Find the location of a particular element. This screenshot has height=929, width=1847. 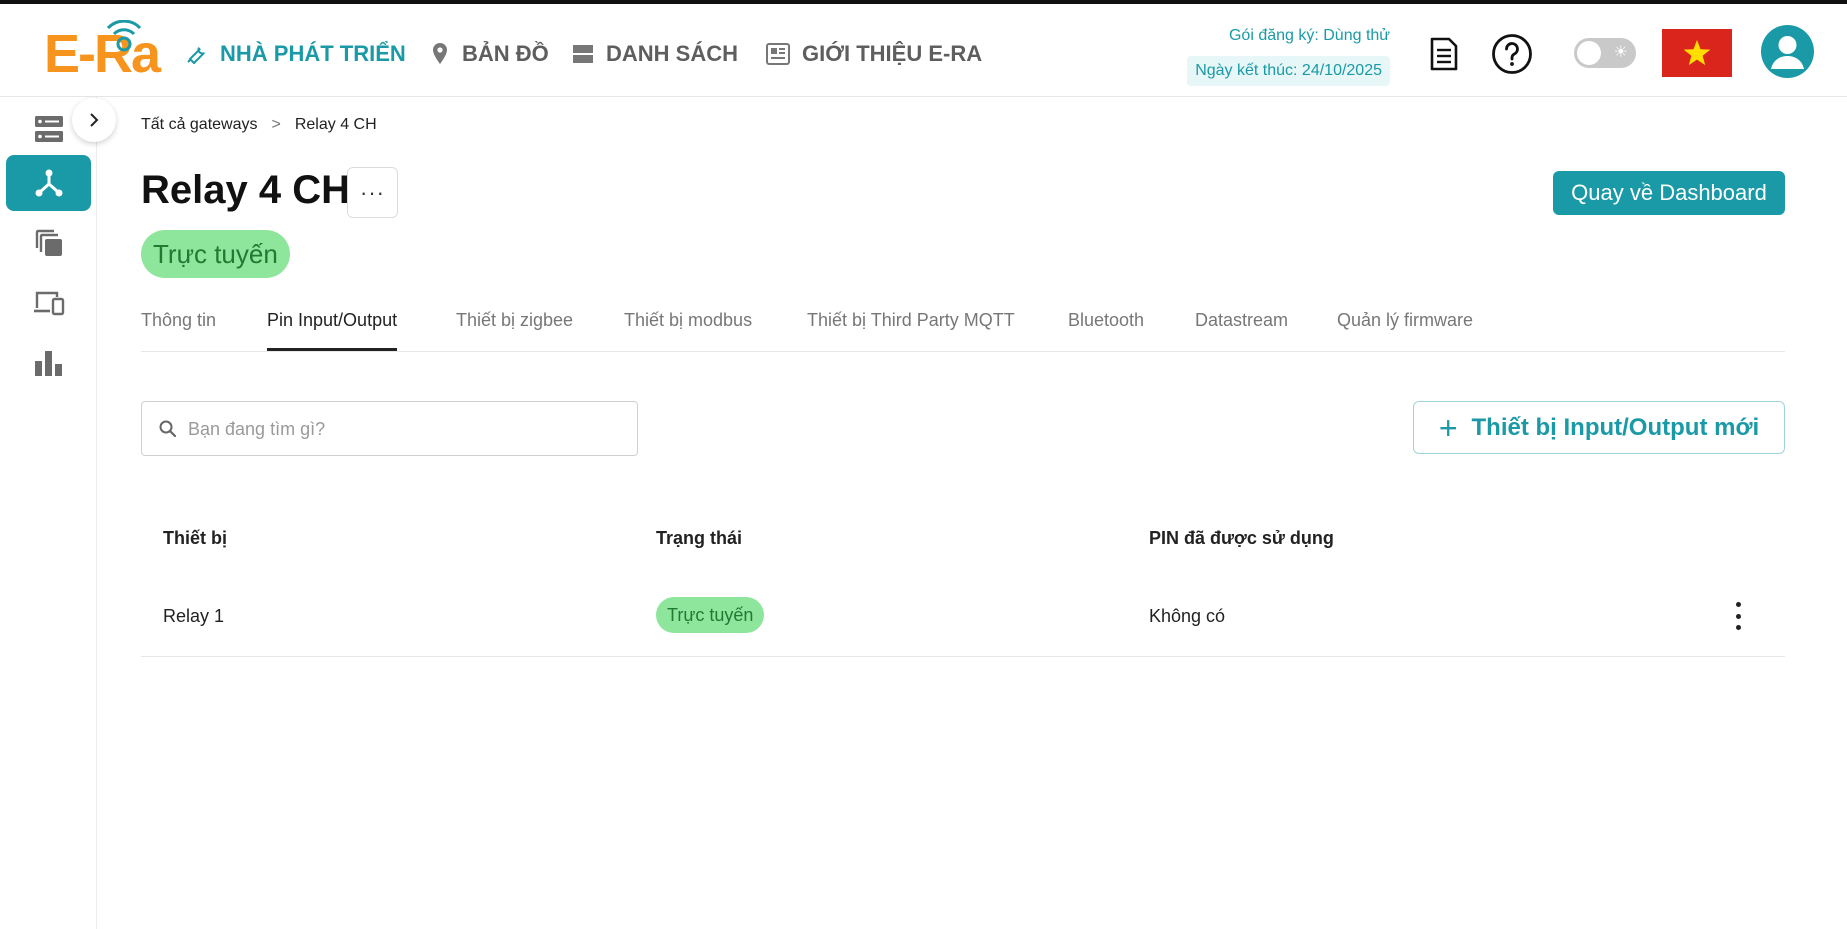

wrench-icon is located at coordinates (196, 55).